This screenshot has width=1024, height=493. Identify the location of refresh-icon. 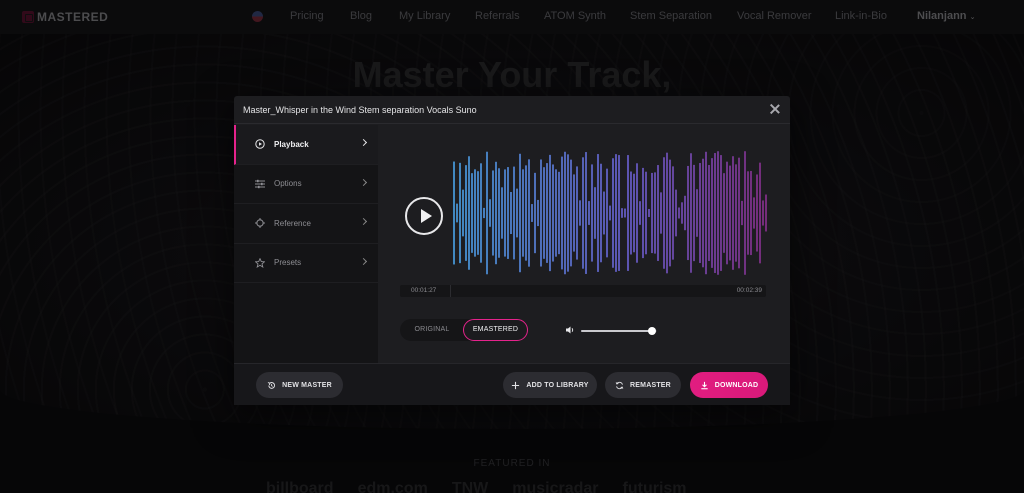
(619, 385).